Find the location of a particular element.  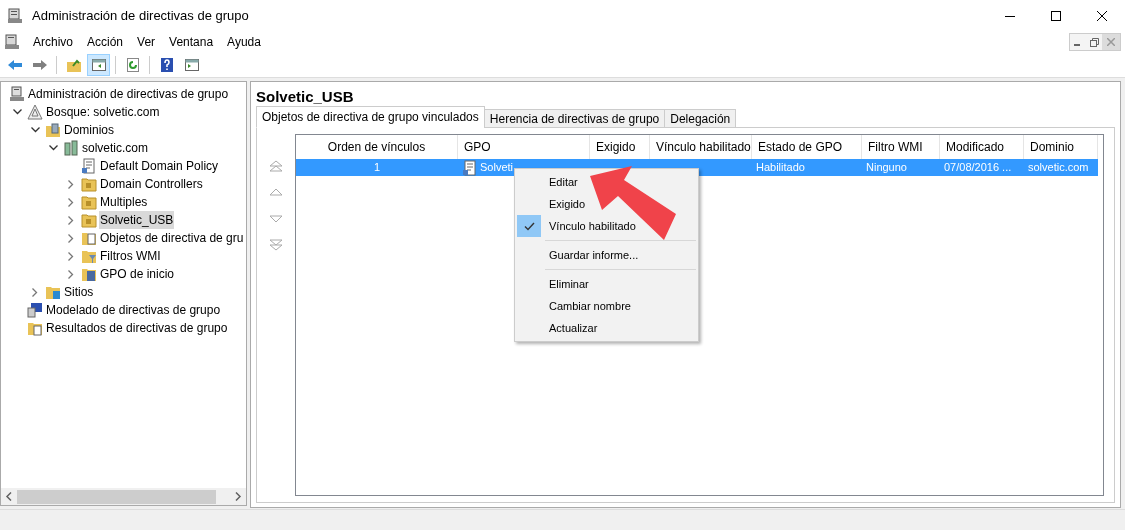

tab: Delegación is located at coordinates (700, 118).